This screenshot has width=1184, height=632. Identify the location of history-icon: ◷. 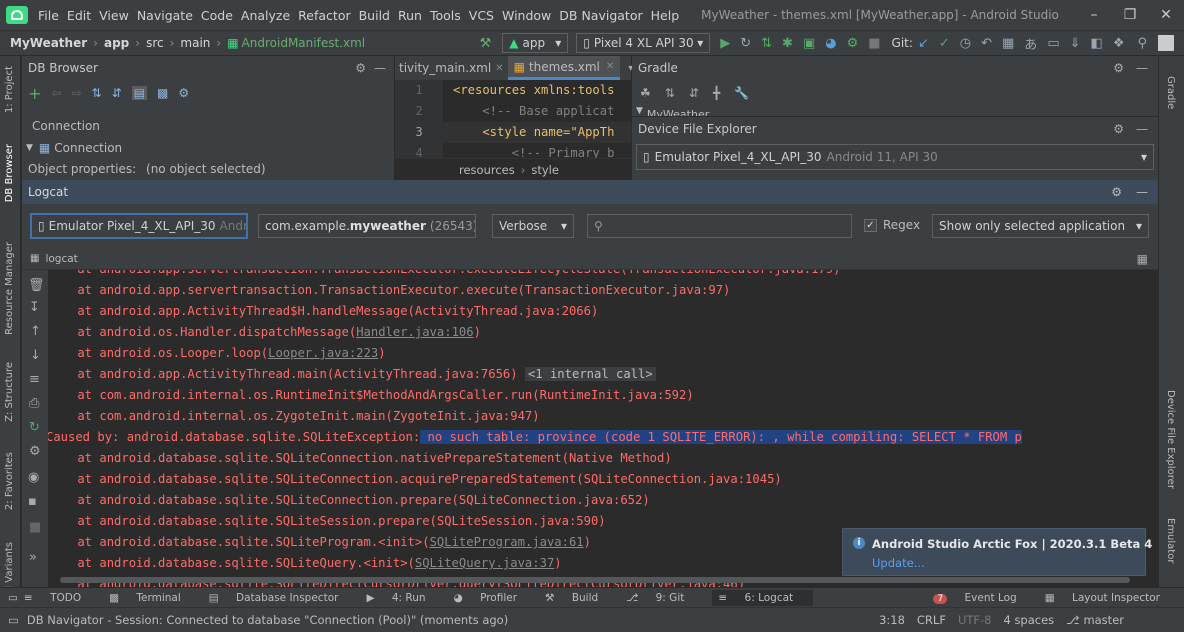
(965, 43).